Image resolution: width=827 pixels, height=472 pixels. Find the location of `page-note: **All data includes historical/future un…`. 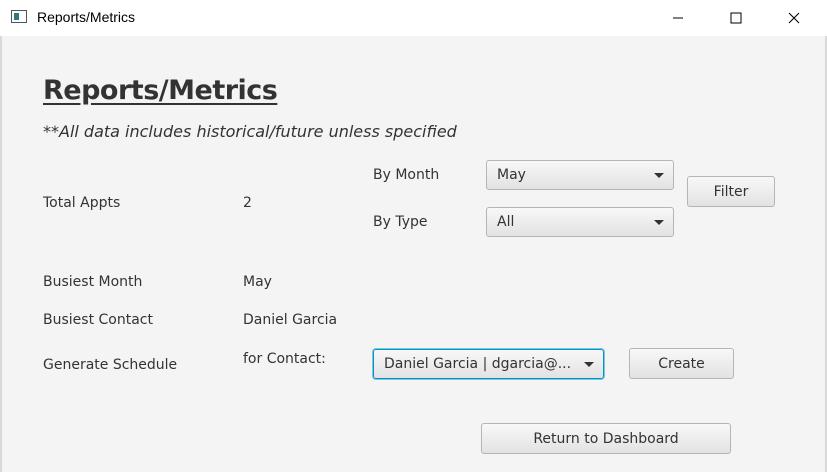

page-note: **All data includes historical/future un… is located at coordinates (250, 131).